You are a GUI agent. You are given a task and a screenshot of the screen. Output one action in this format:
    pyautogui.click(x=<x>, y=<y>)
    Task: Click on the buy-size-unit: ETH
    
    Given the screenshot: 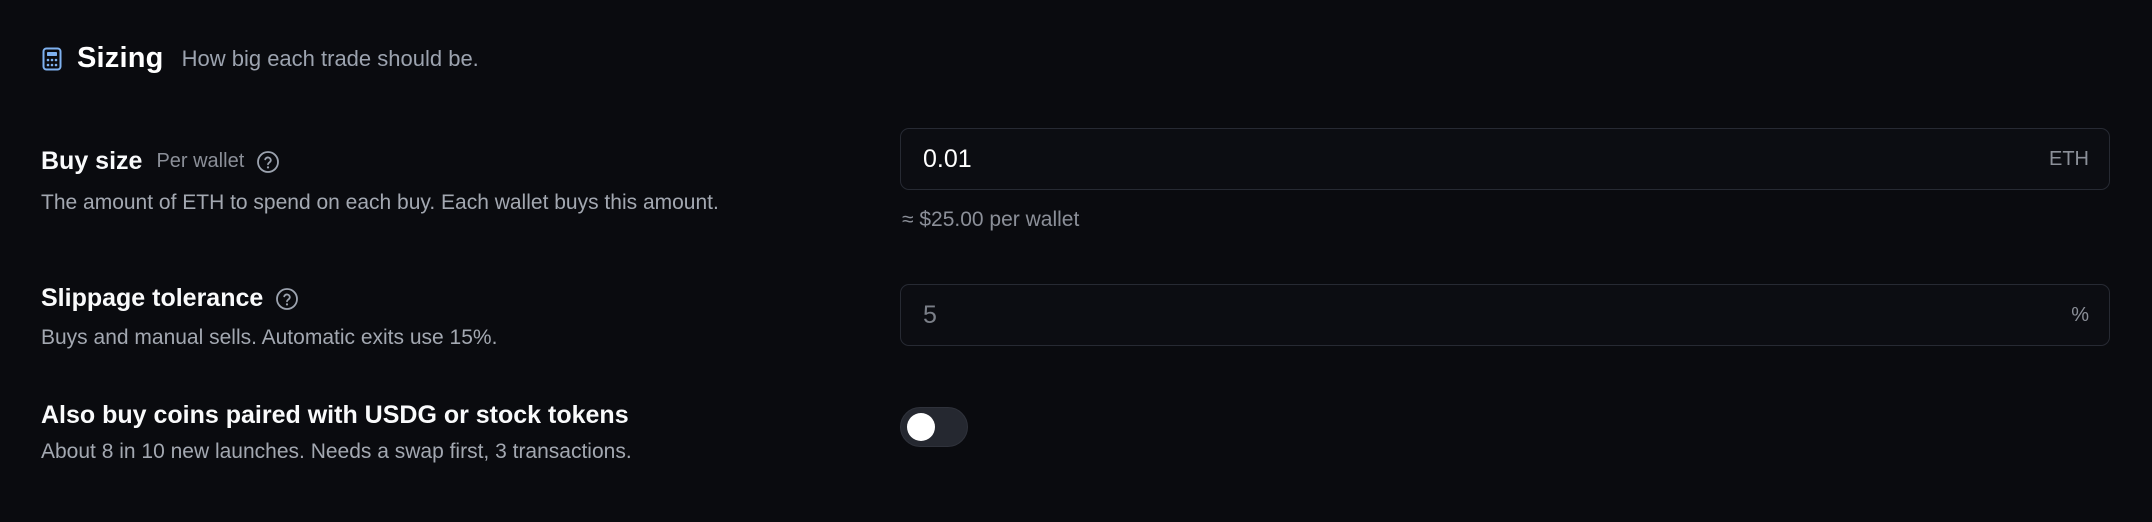 What is the action you would take?
    pyautogui.click(x=2069, y=158)
    